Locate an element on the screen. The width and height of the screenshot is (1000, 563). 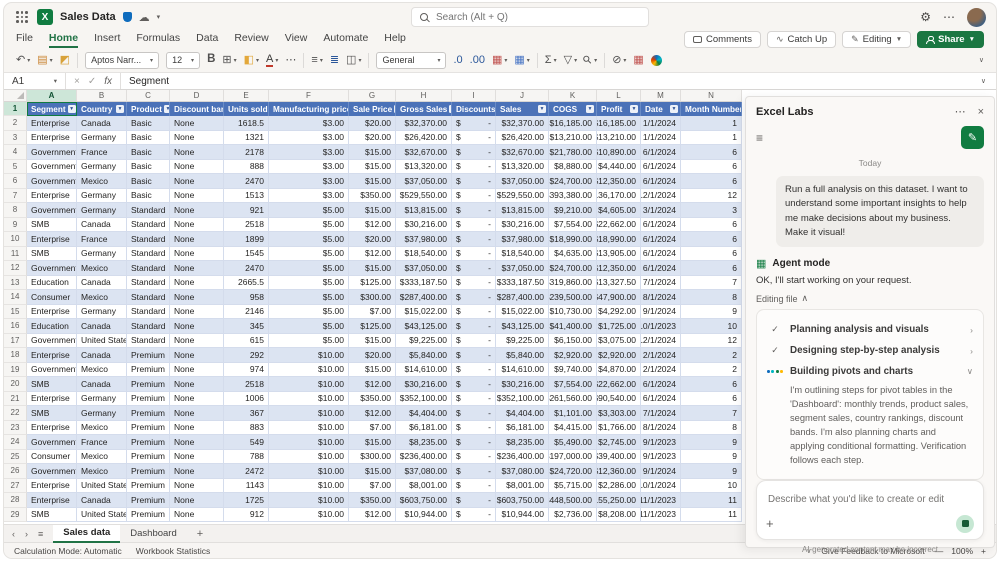
cell: 2178 is located at coordinates (246, 152).